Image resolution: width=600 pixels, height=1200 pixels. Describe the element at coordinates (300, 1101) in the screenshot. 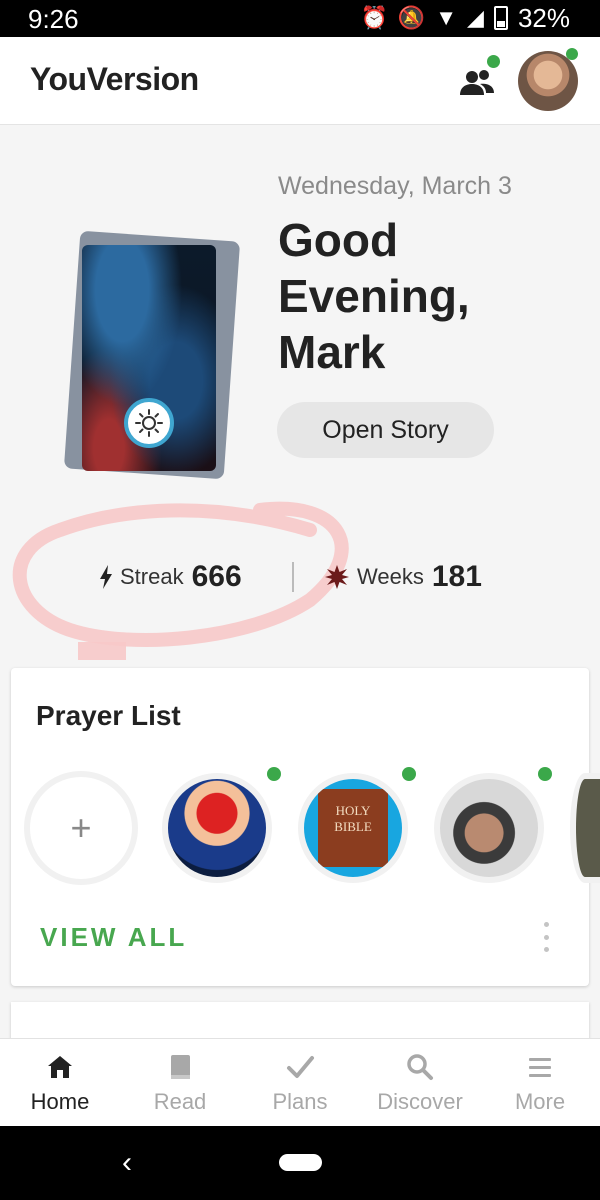

I see `nav-plans-label: Plans` at that location.